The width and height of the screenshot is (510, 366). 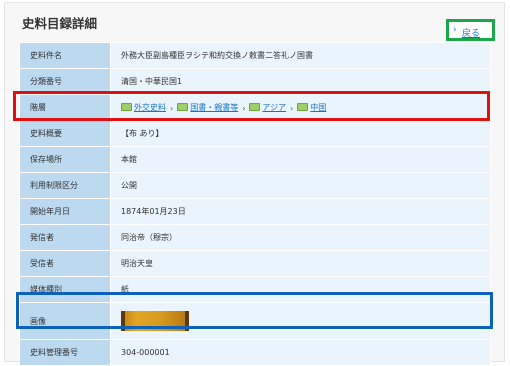 I want to click on row-value: 304-000001, so click(x=300, y=352).